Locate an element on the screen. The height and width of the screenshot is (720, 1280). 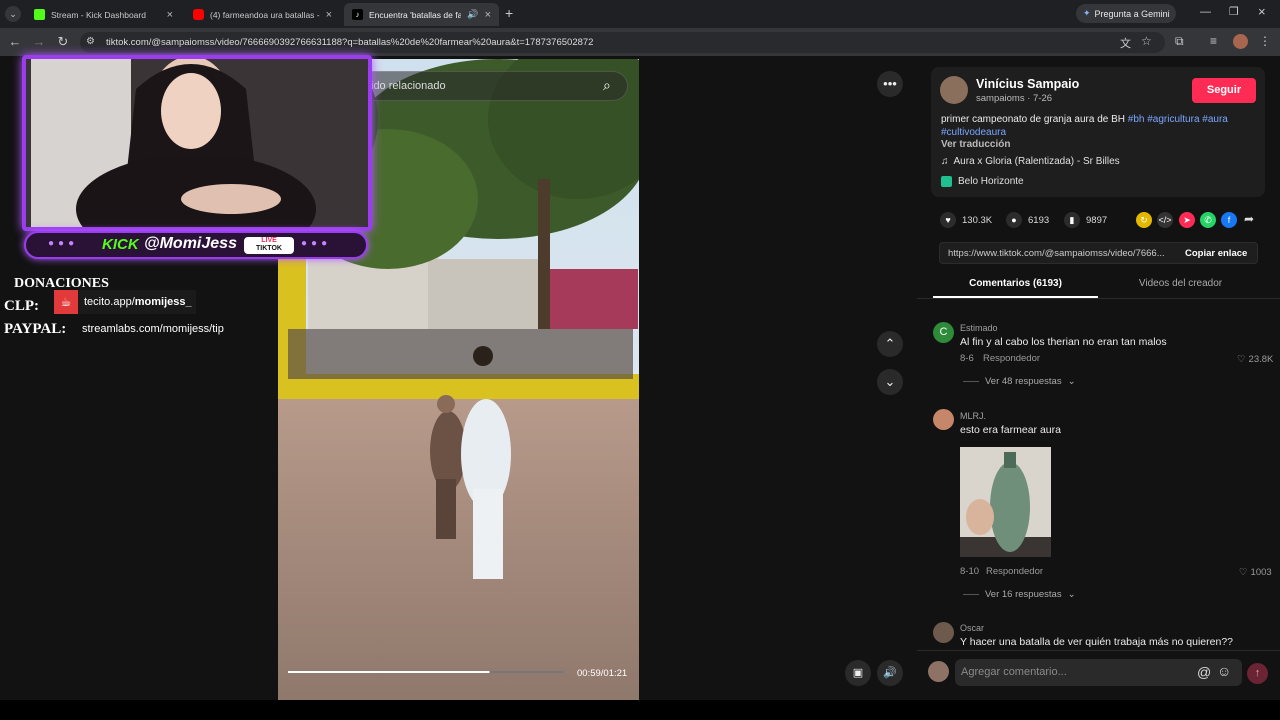
tab-comments: Comentarios (6193) is located at coordinates (1015, 283).